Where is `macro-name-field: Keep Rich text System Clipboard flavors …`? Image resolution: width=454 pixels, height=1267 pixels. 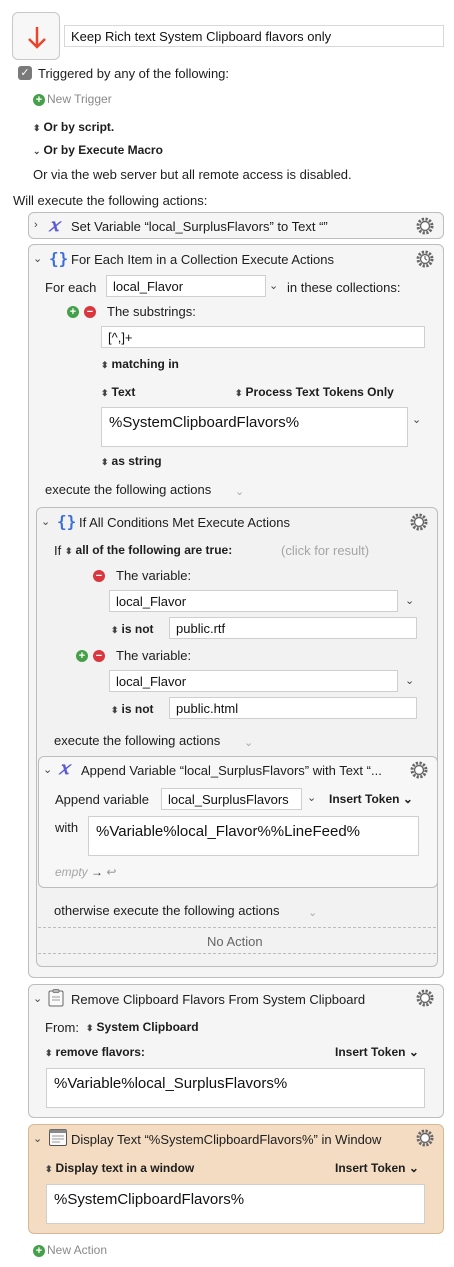 macro-name-field: Keep Rich text System Clipboard flavors … is located at coordinates (254, 36).